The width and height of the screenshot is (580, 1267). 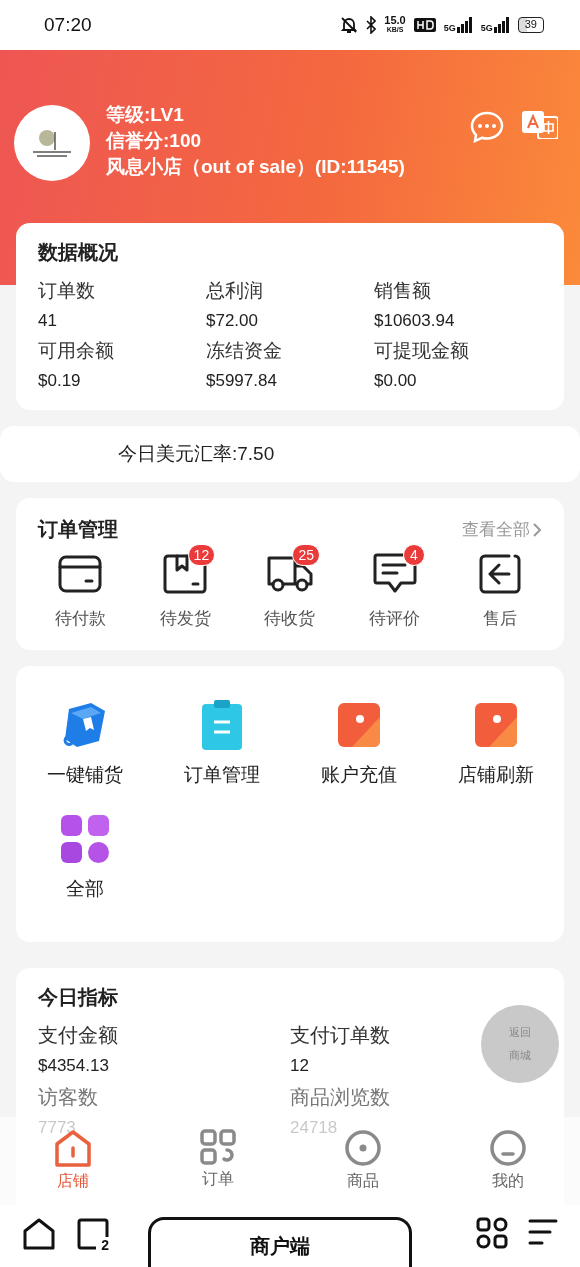 I want to click on shop-credit: 信誉分:100, so click(x=154, y=141).